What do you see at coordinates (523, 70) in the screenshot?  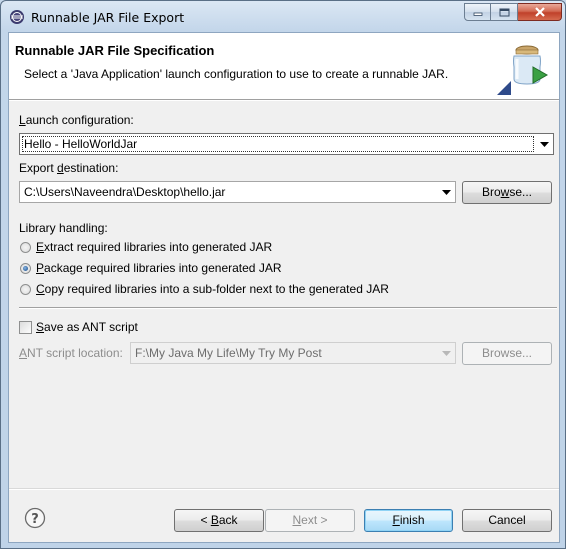 I see `jar-export-wizard-icon` at bounding box center [523, 70].